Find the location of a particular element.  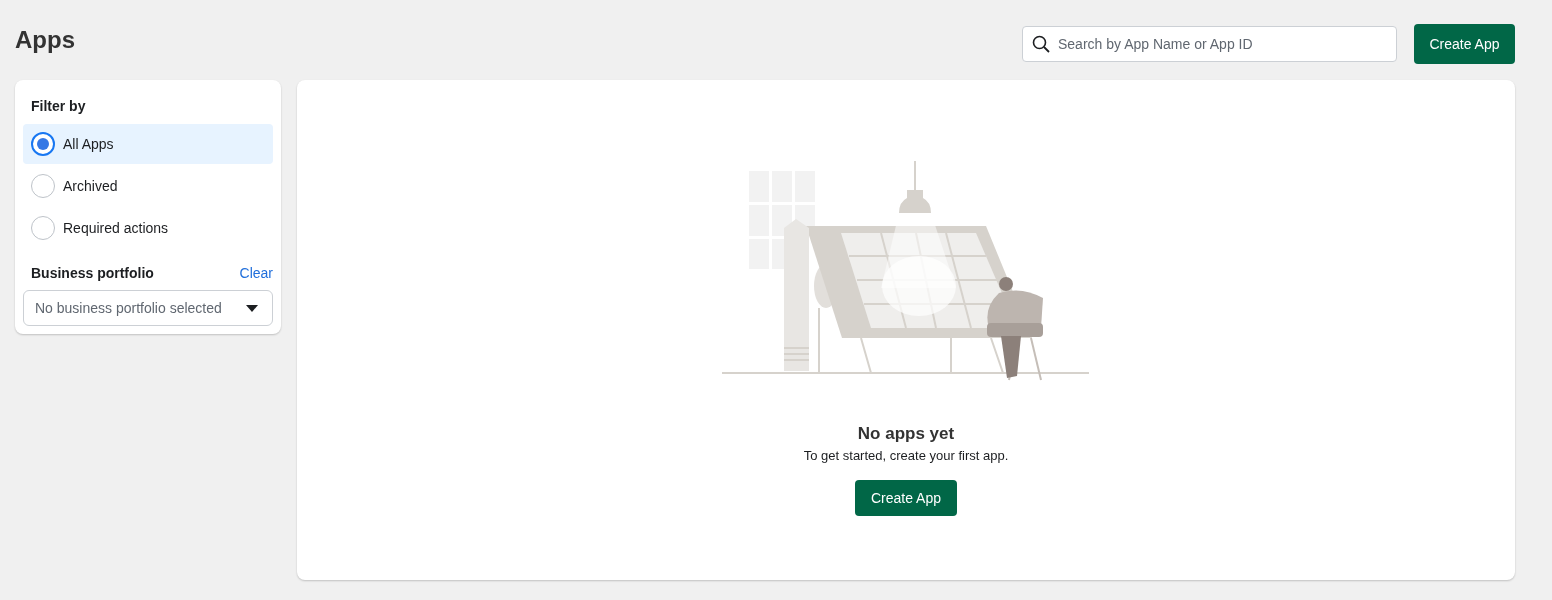

page-title: Apps is located at coordinates (45, 40).